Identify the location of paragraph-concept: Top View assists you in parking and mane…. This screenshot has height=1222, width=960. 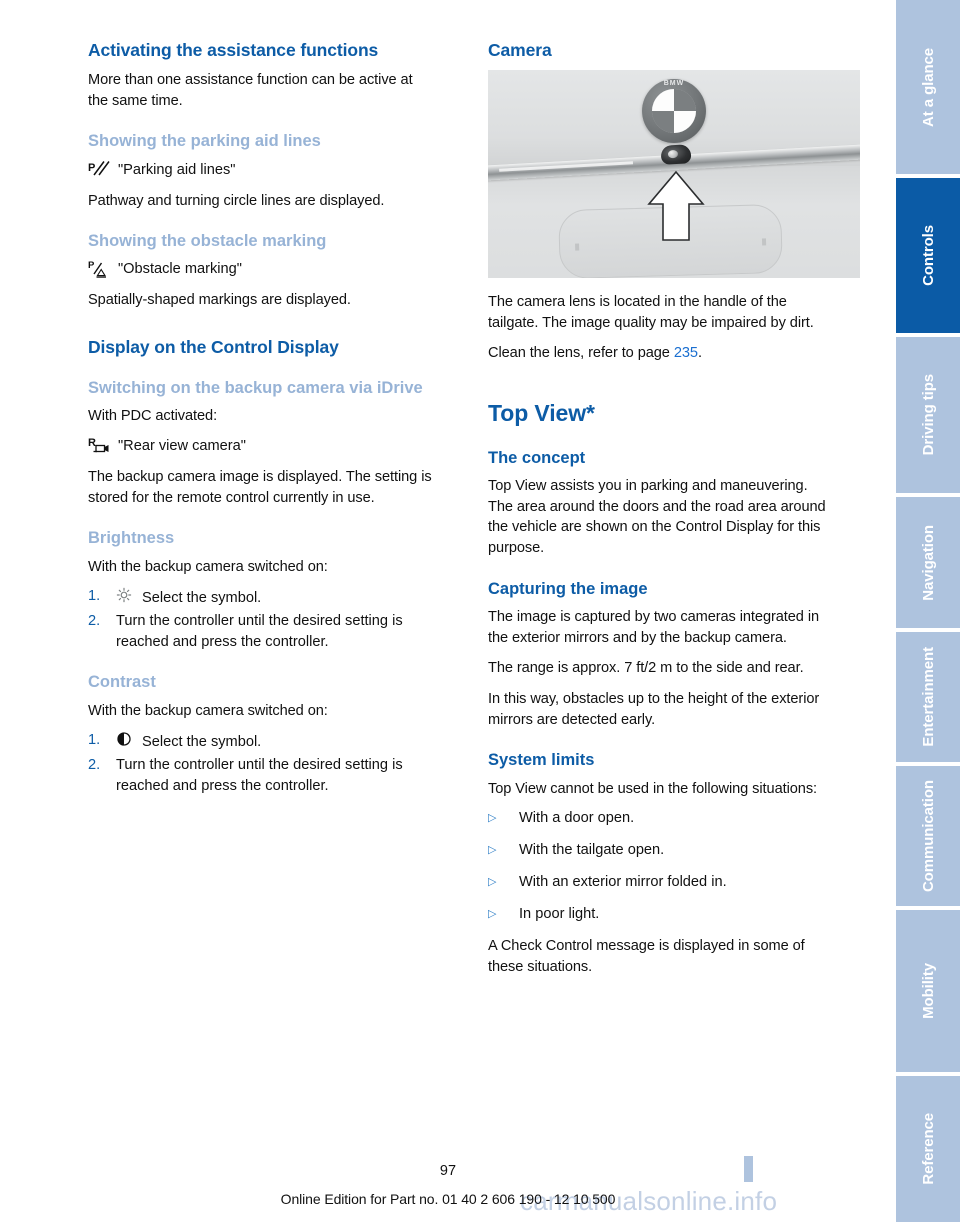
(657, 517).